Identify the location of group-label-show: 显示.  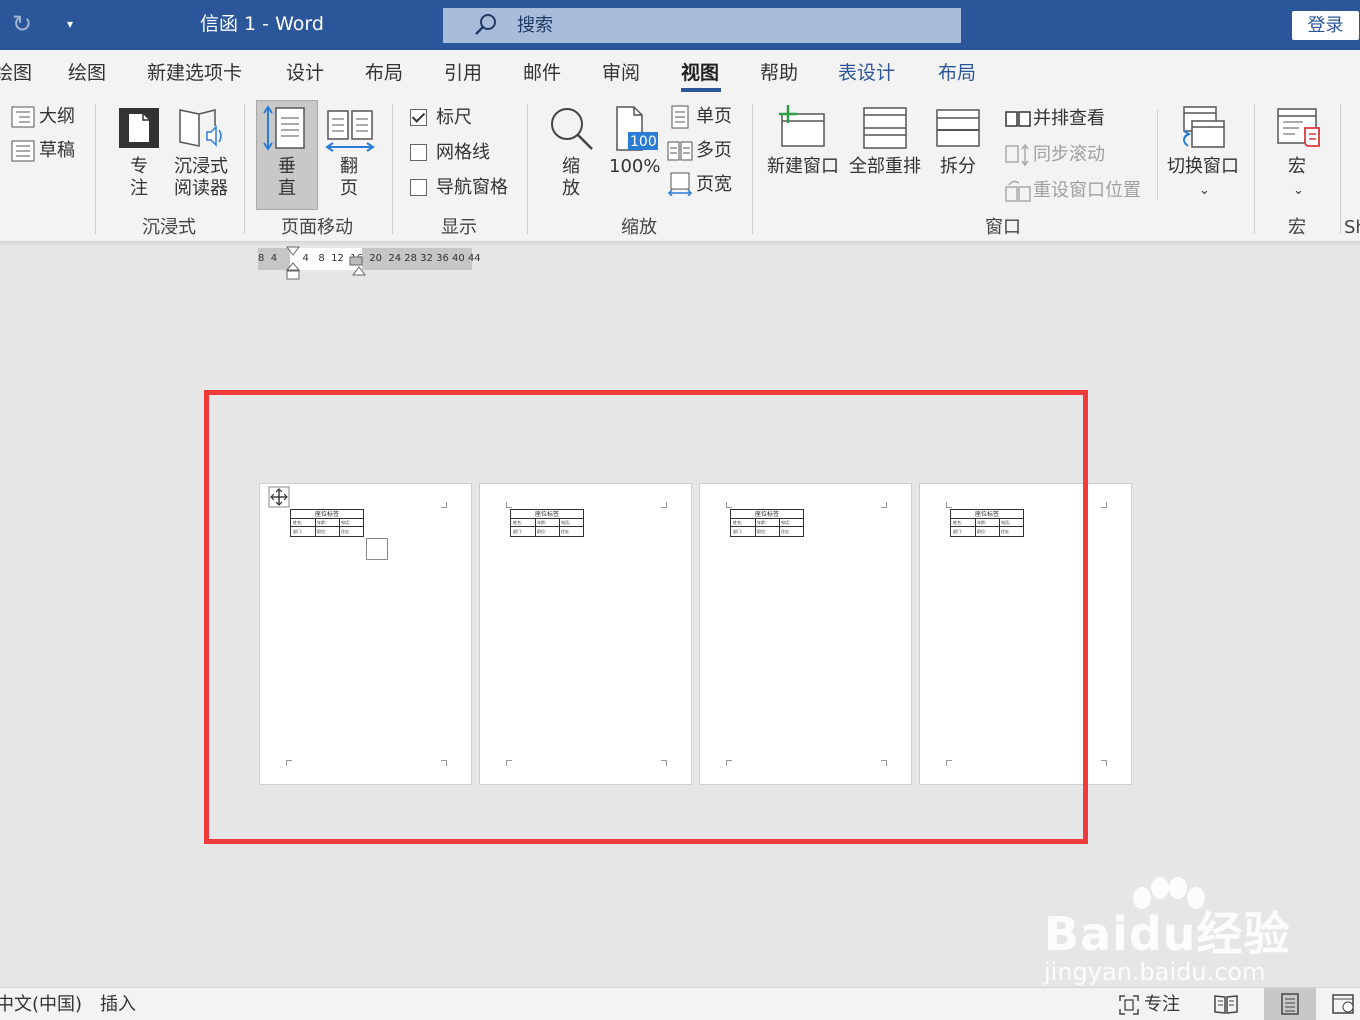
(459, 227).